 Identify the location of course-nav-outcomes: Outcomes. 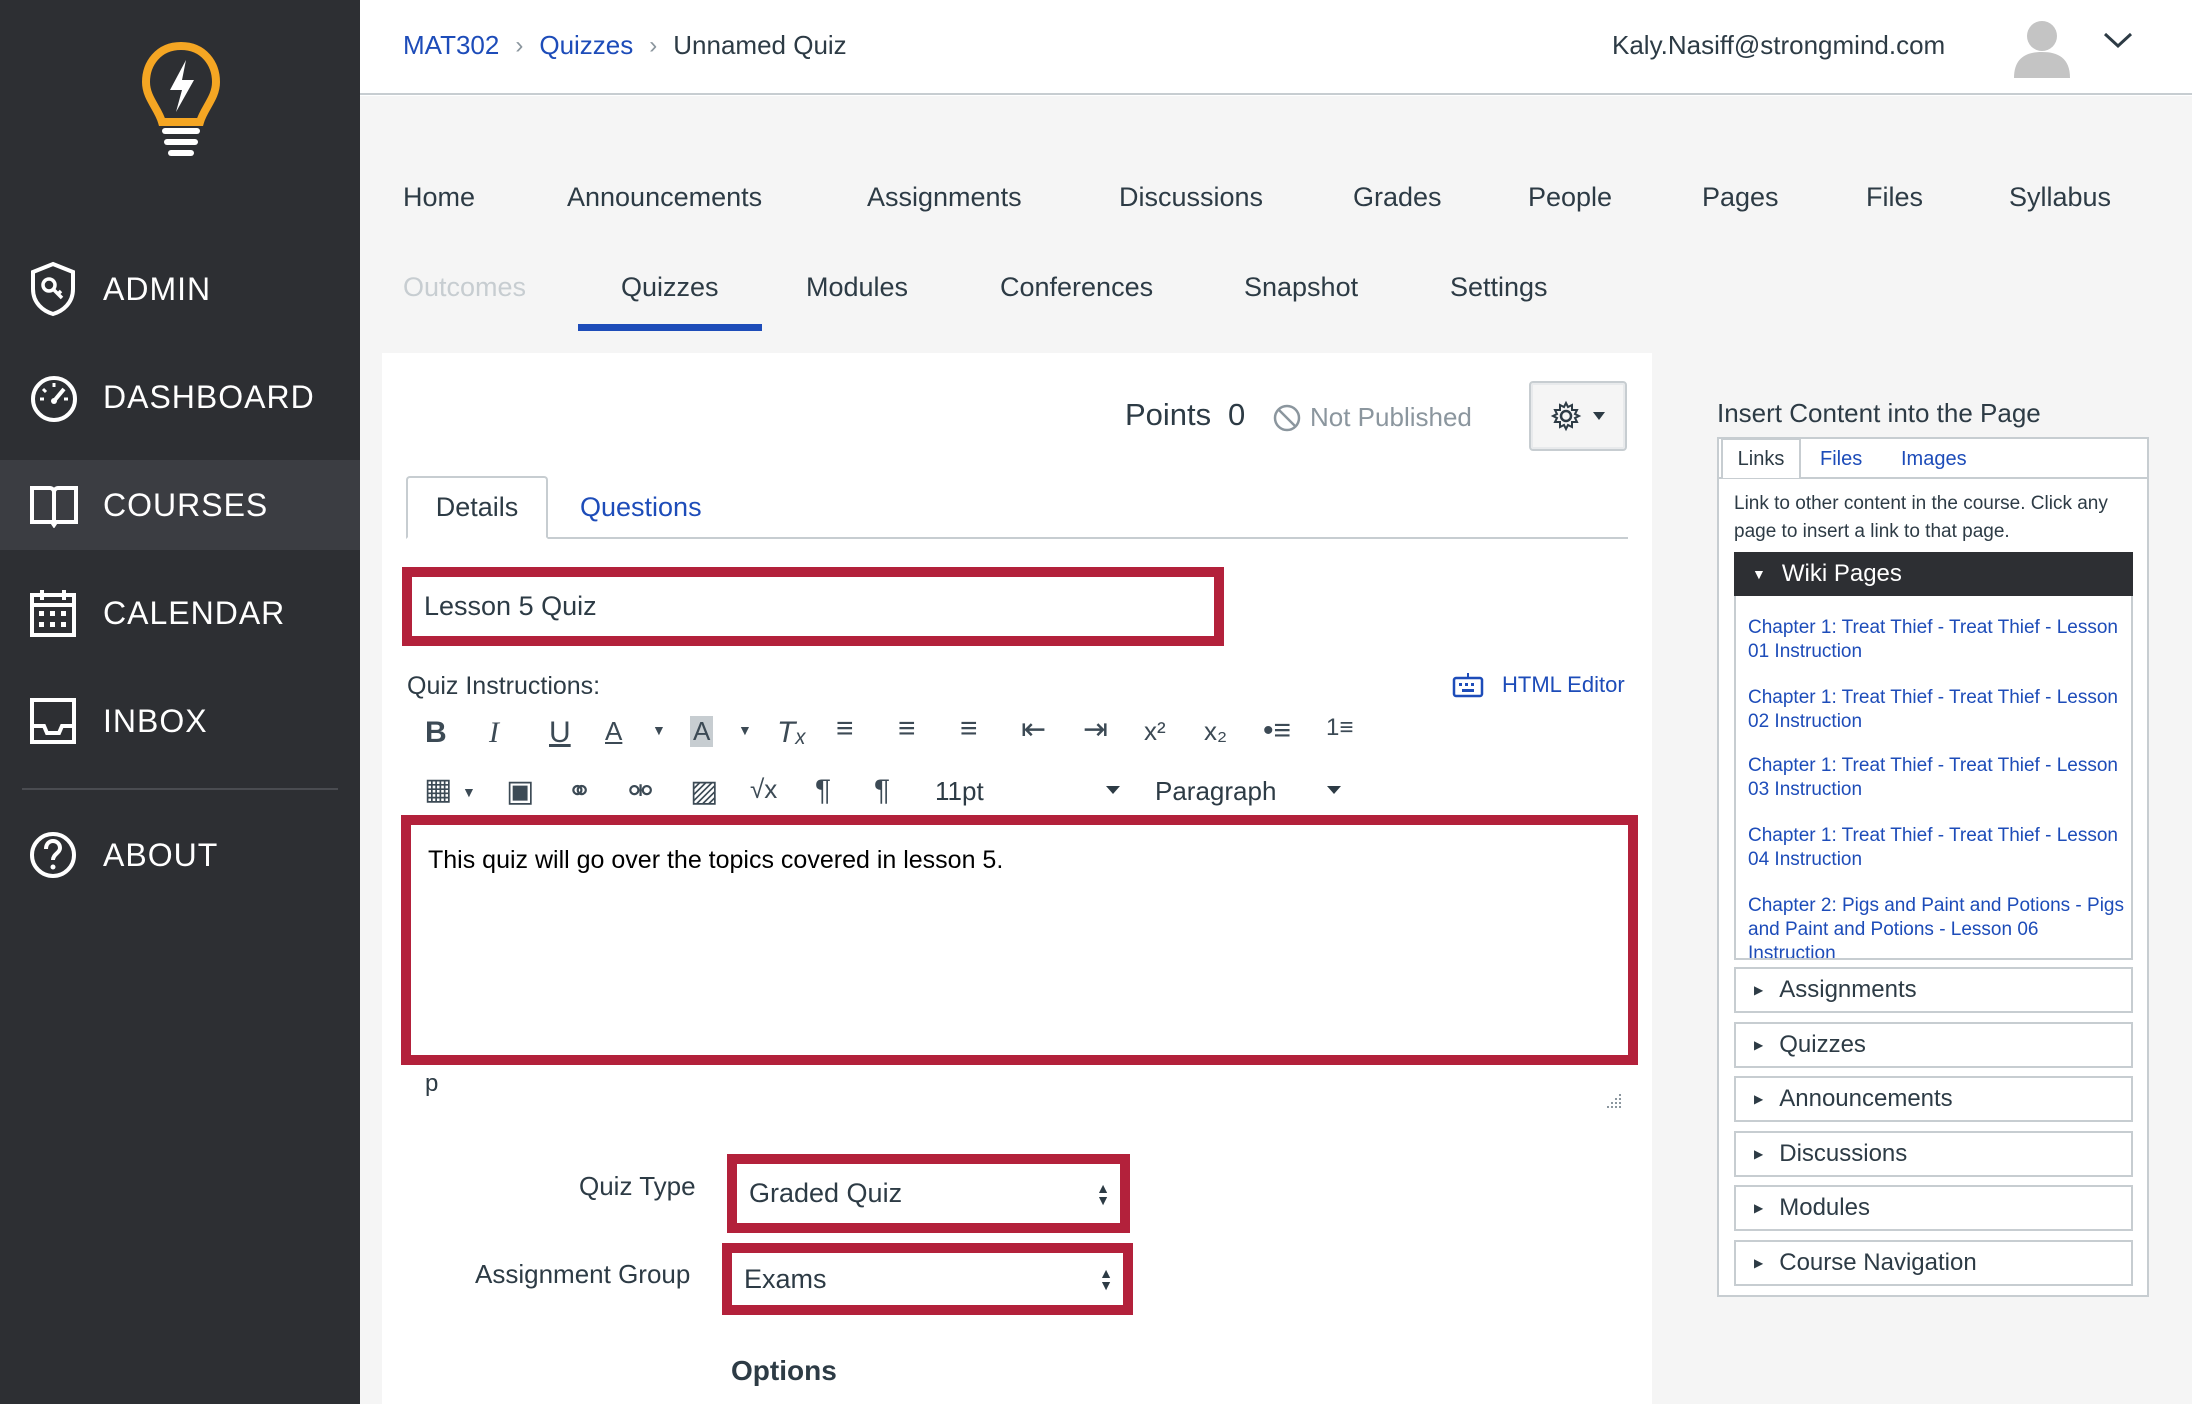
(464, 287).